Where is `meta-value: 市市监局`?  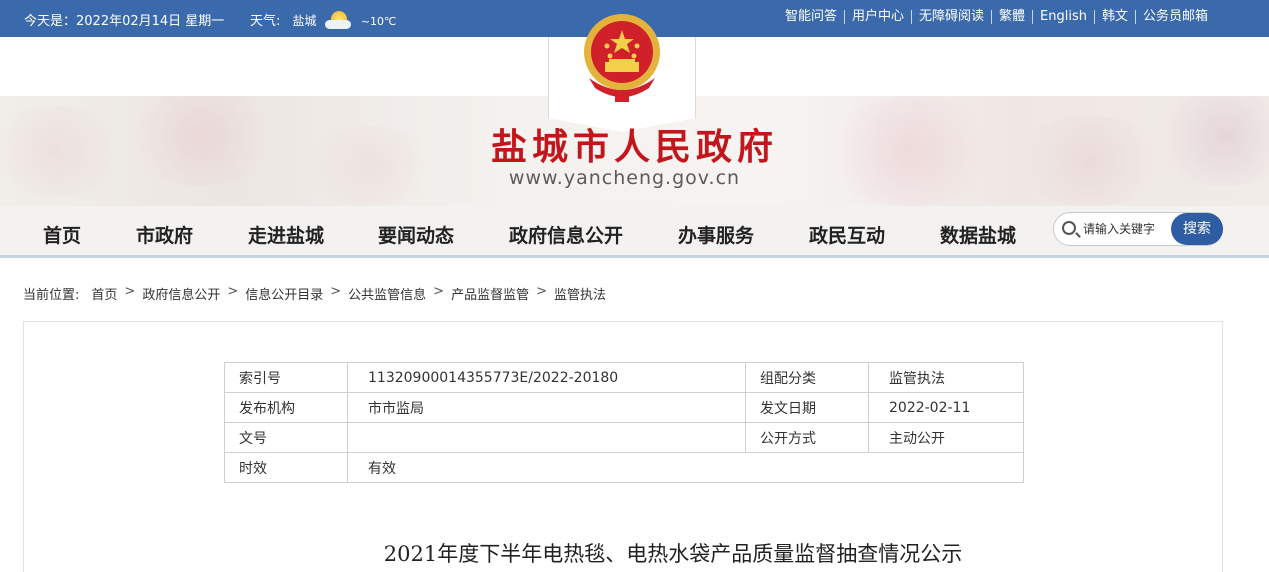 meta-value: 市市监局 is located at coordinates (546, 407).